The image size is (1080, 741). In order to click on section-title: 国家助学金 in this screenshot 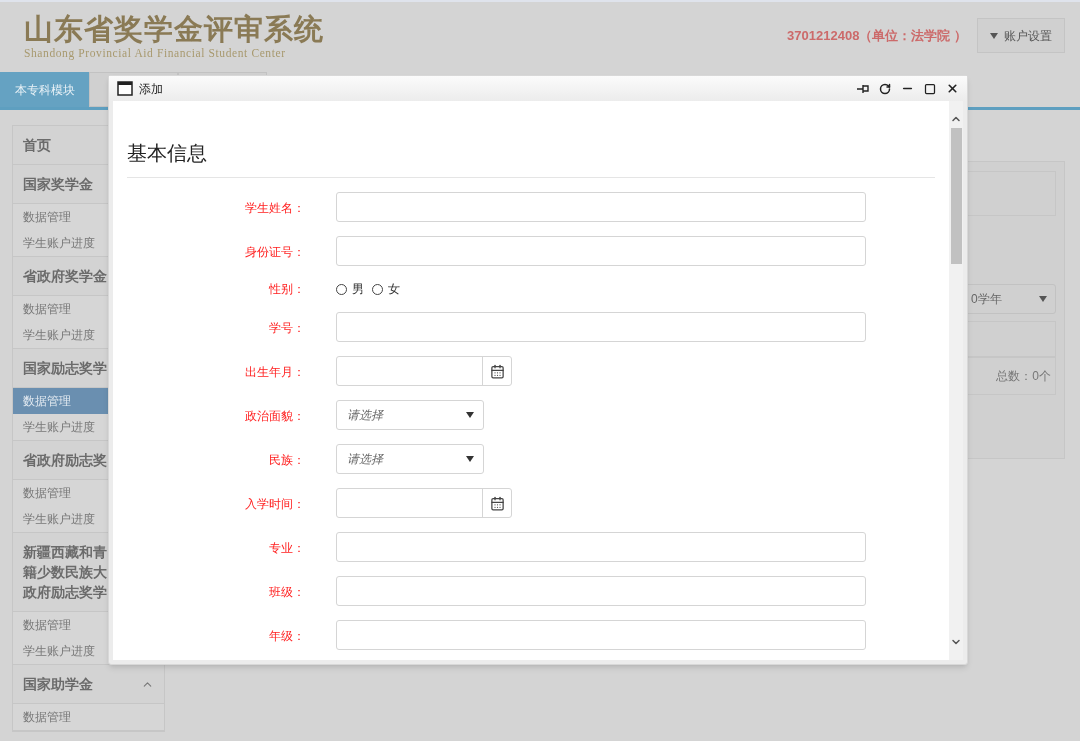, I will do `click(58, 684)`.